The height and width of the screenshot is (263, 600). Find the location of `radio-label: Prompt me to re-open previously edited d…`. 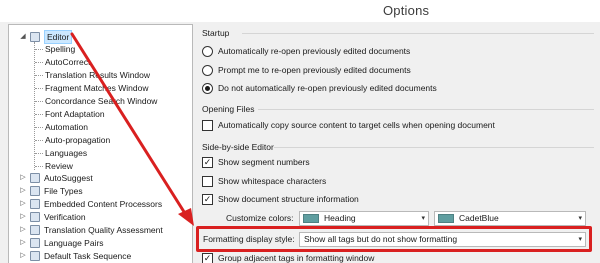

radio-label: Prompt me to re-open previously edited d… is located at coordinates (314, 70).